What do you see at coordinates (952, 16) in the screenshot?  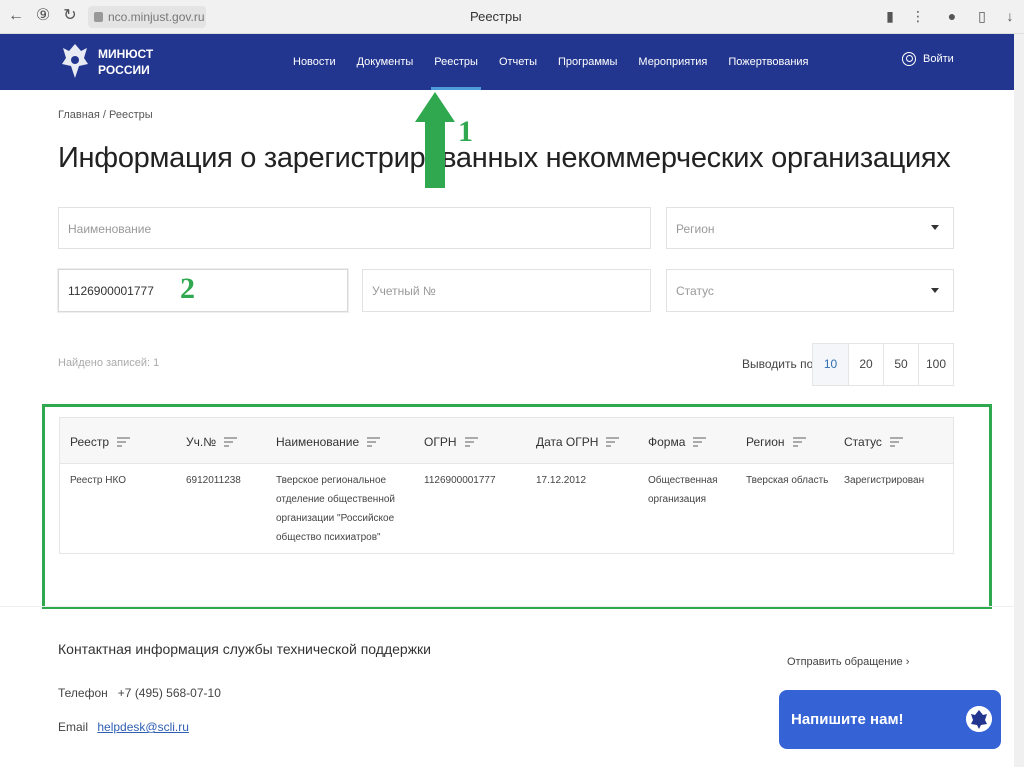 I see `extension-icon: ●` at bounding box center [952, 16].